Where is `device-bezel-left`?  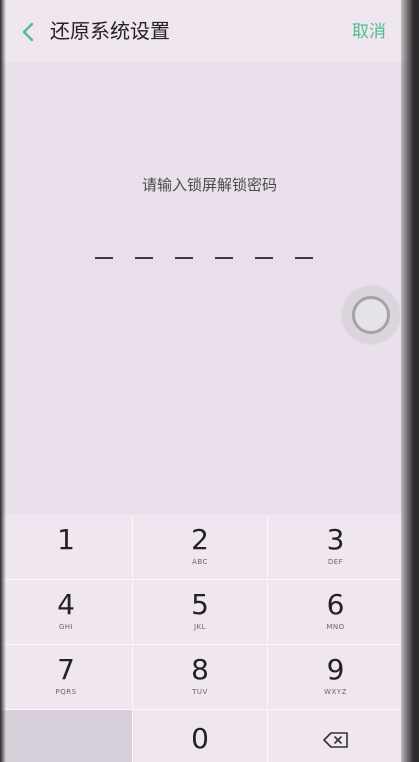 device-bezel-left is located at coordinates (3, 381).